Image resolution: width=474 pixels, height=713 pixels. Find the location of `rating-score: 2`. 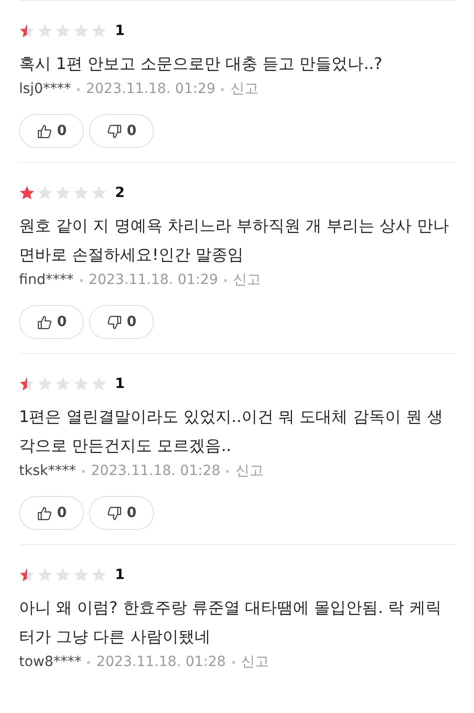

rating-score: 2 is located at coordinates (120, 193).